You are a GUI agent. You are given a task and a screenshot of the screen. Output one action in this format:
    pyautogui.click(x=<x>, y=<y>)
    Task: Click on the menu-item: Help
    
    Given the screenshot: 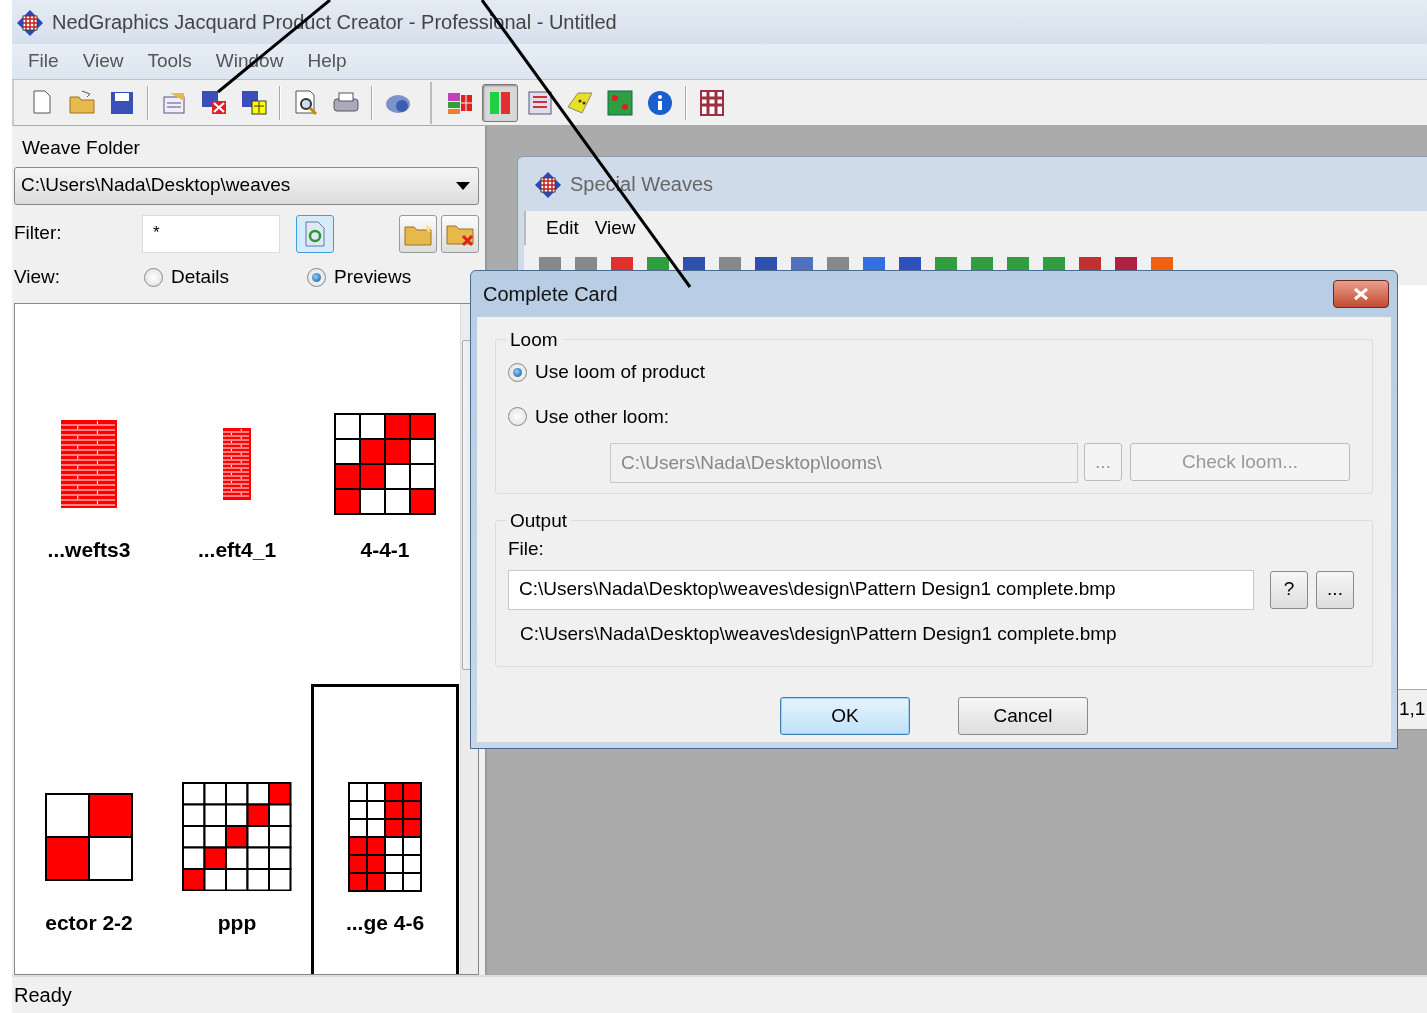 What is the action you would take?
    pyautogui.click(x=327, y=61)
    